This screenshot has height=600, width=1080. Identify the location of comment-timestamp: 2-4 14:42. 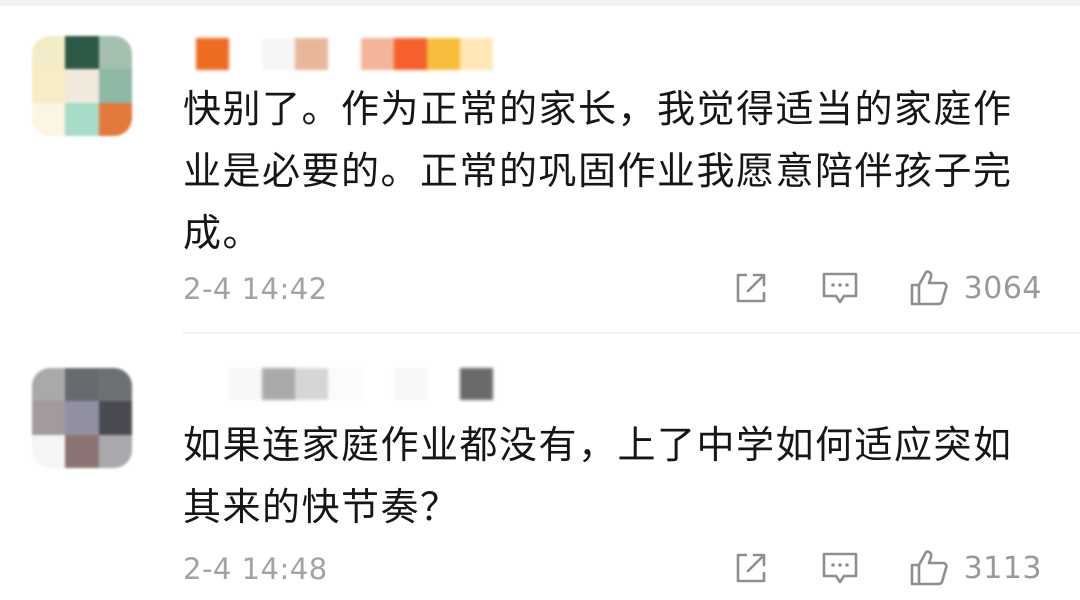
(255, 289).